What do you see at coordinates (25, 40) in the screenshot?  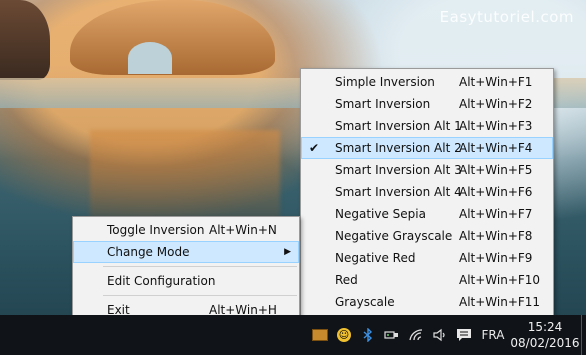 I see `cliff-left` at bounding box center [25, 40].